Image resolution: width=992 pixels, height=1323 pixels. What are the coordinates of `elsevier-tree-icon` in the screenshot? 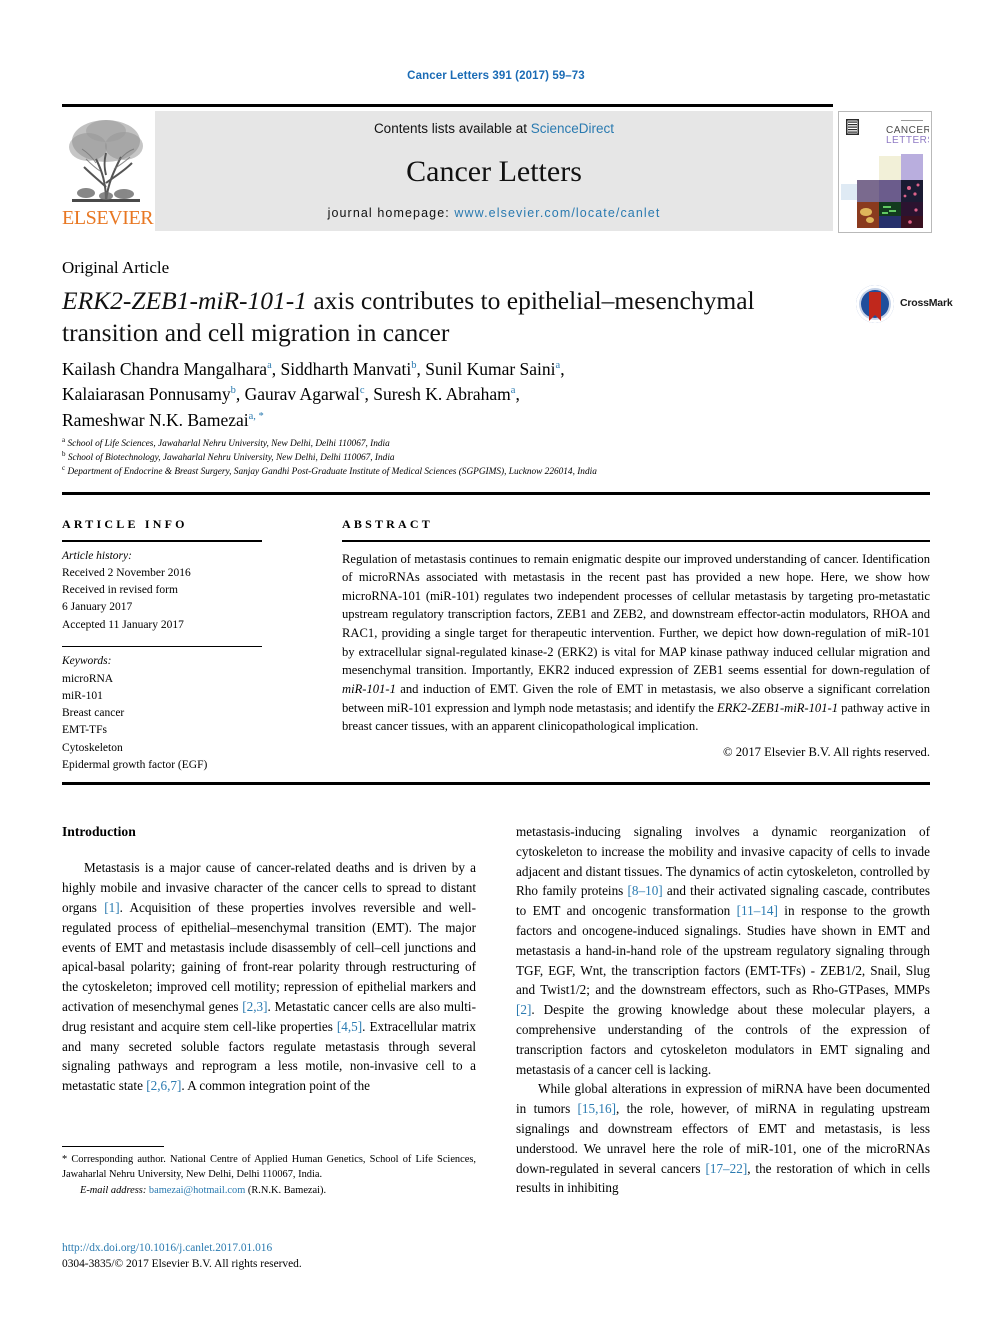 It's located at (106, 159).